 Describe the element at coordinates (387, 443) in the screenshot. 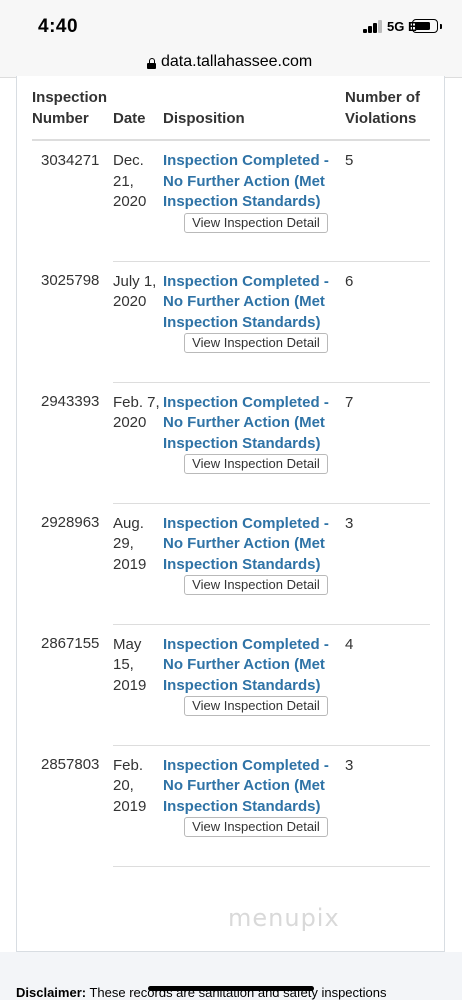

I see `violation-count: 7` at that location.